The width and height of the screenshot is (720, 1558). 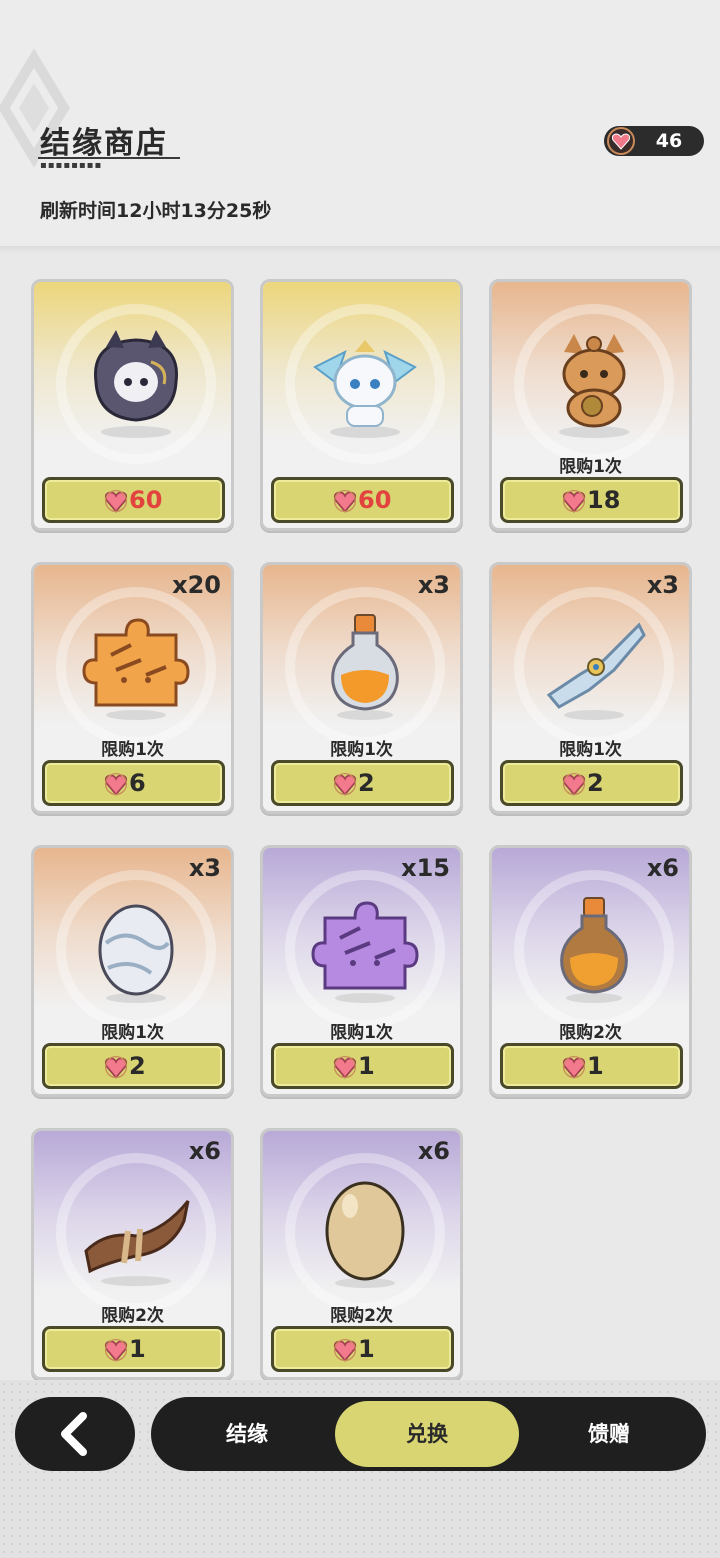 What do you see at coordinates (425, 868) in the screenshot?
I see `item-quantity: x15` at bounding box center [425, 868].